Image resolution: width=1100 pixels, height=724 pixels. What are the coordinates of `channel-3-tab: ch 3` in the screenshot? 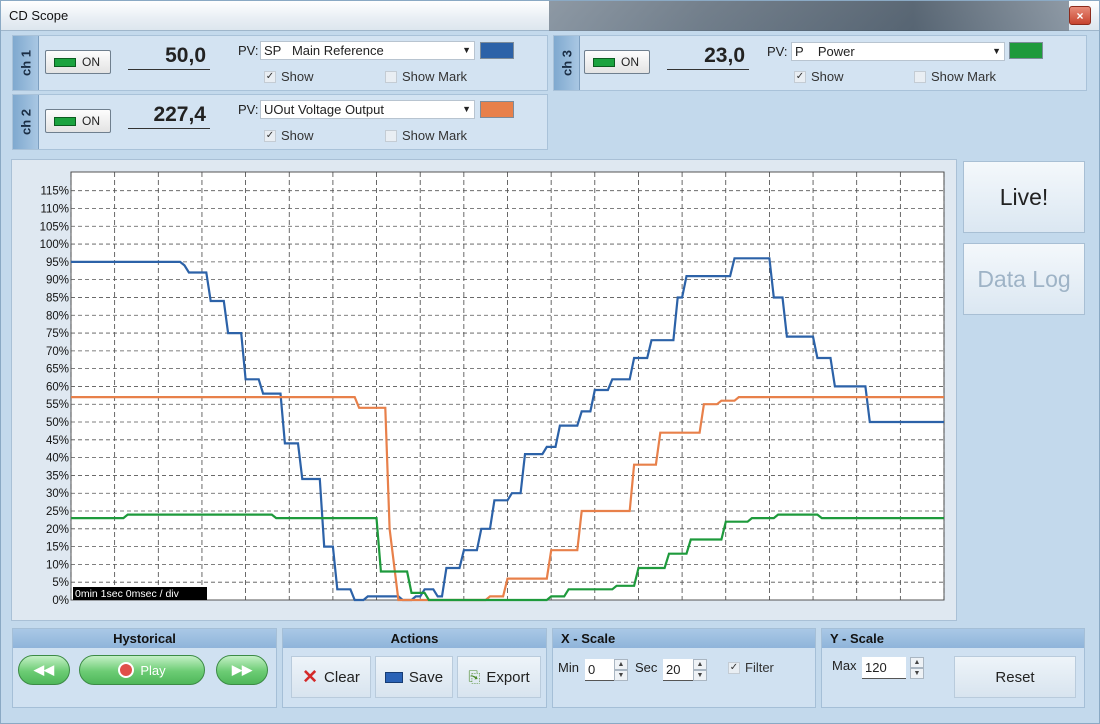 It's located at (567, 63).